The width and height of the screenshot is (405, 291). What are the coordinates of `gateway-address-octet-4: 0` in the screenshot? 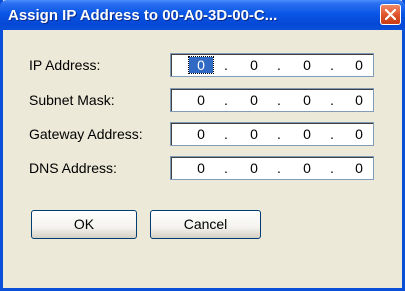 It's located at (359, 134).